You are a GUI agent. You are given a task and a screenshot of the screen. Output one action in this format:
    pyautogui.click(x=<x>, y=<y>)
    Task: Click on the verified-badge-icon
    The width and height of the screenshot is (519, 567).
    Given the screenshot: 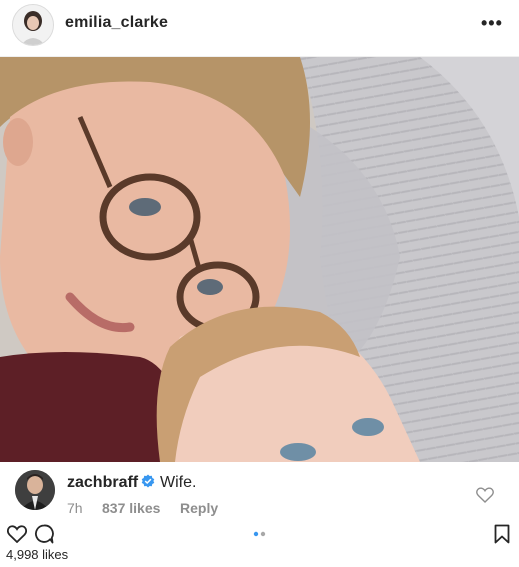 What is the action you would take?
    pyautogui.click(x=148, y=481)
    